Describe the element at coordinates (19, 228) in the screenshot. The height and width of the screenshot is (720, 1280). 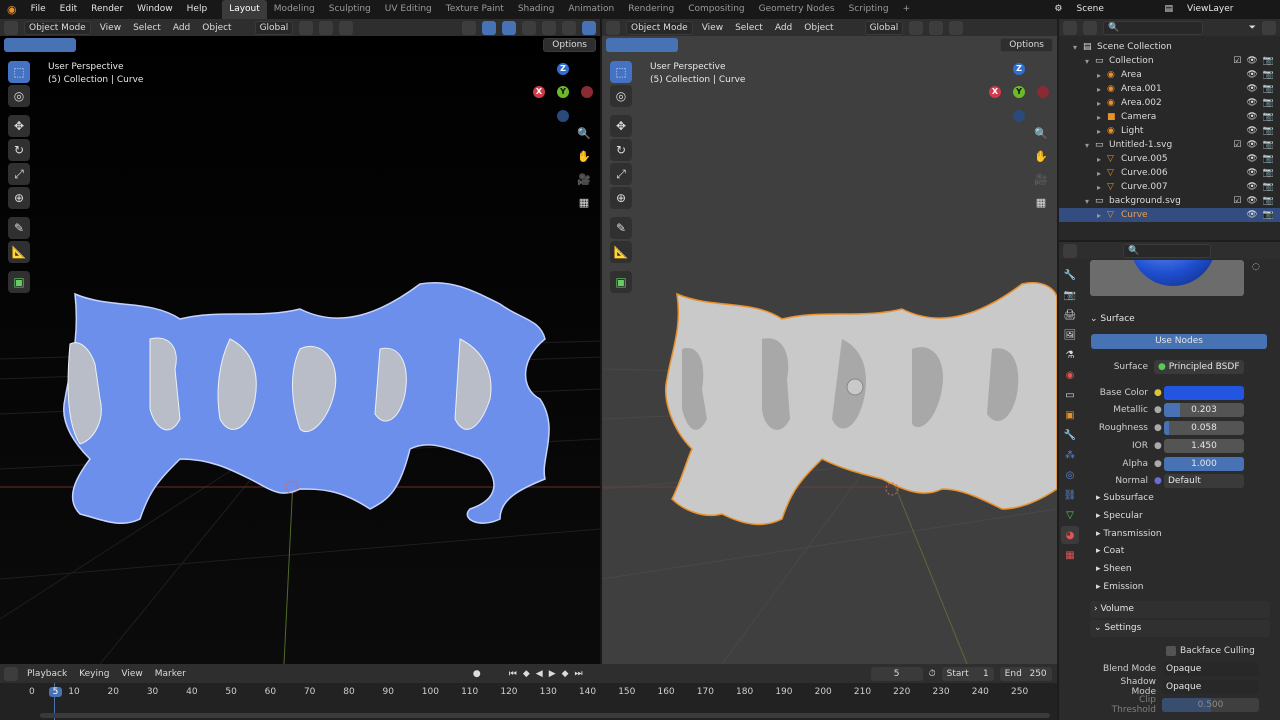
I see `annotate-tool-icon: ✎` at that location.